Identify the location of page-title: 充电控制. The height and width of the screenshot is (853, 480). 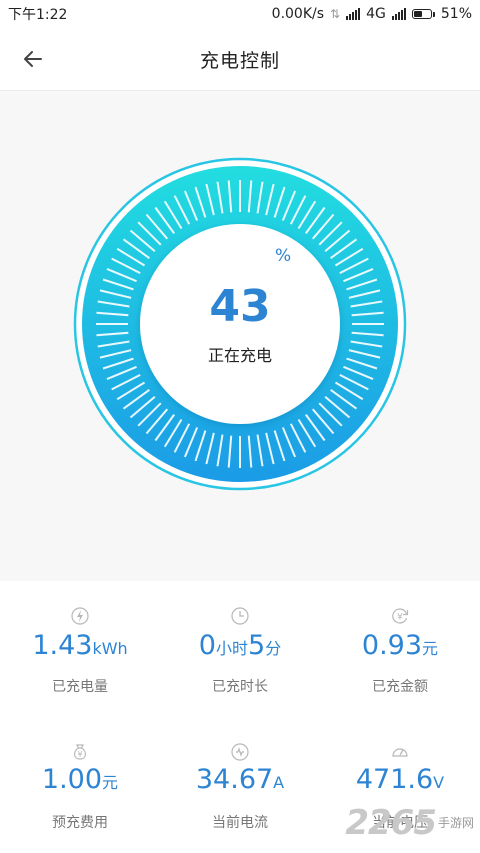
(239, 60).